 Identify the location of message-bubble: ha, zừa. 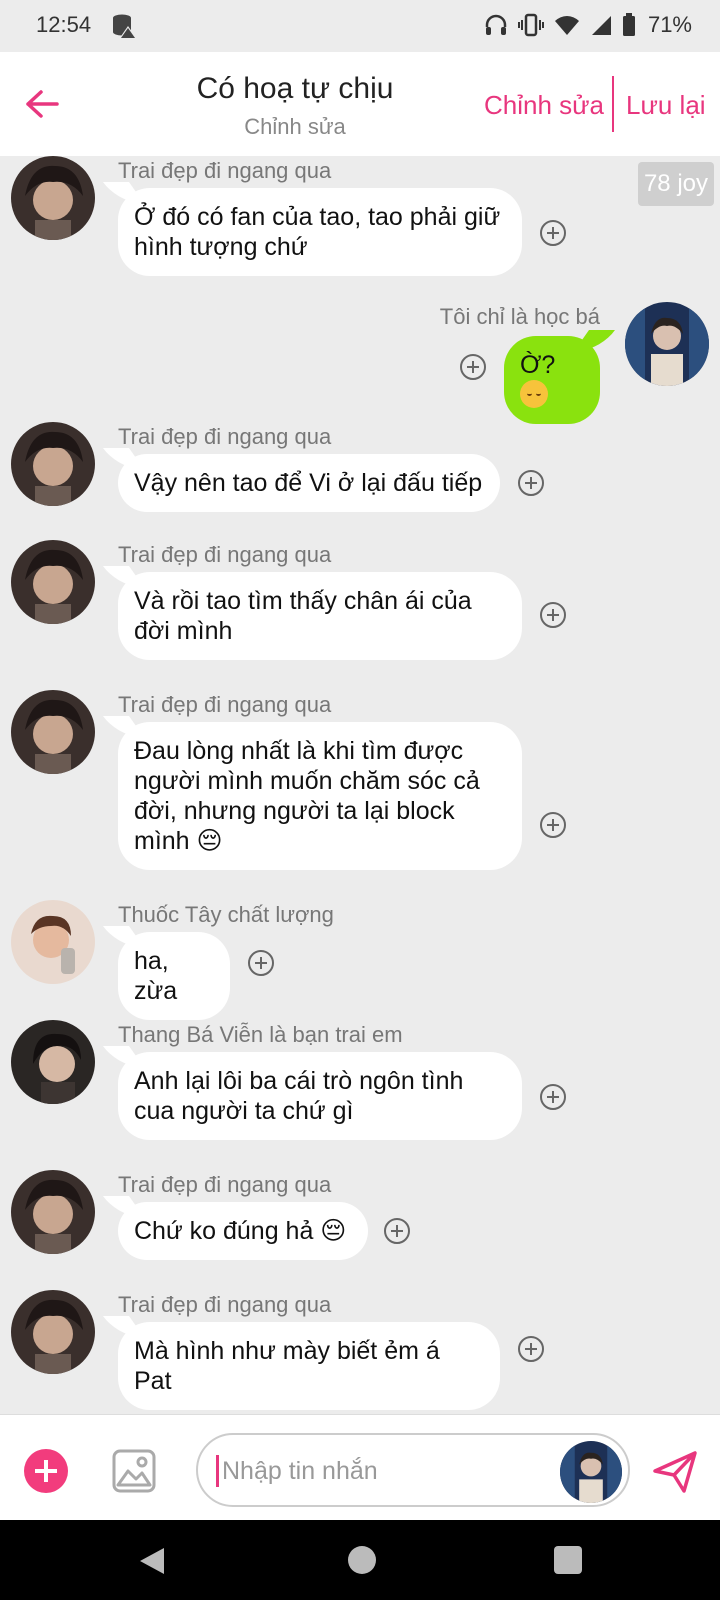
(174, 976).